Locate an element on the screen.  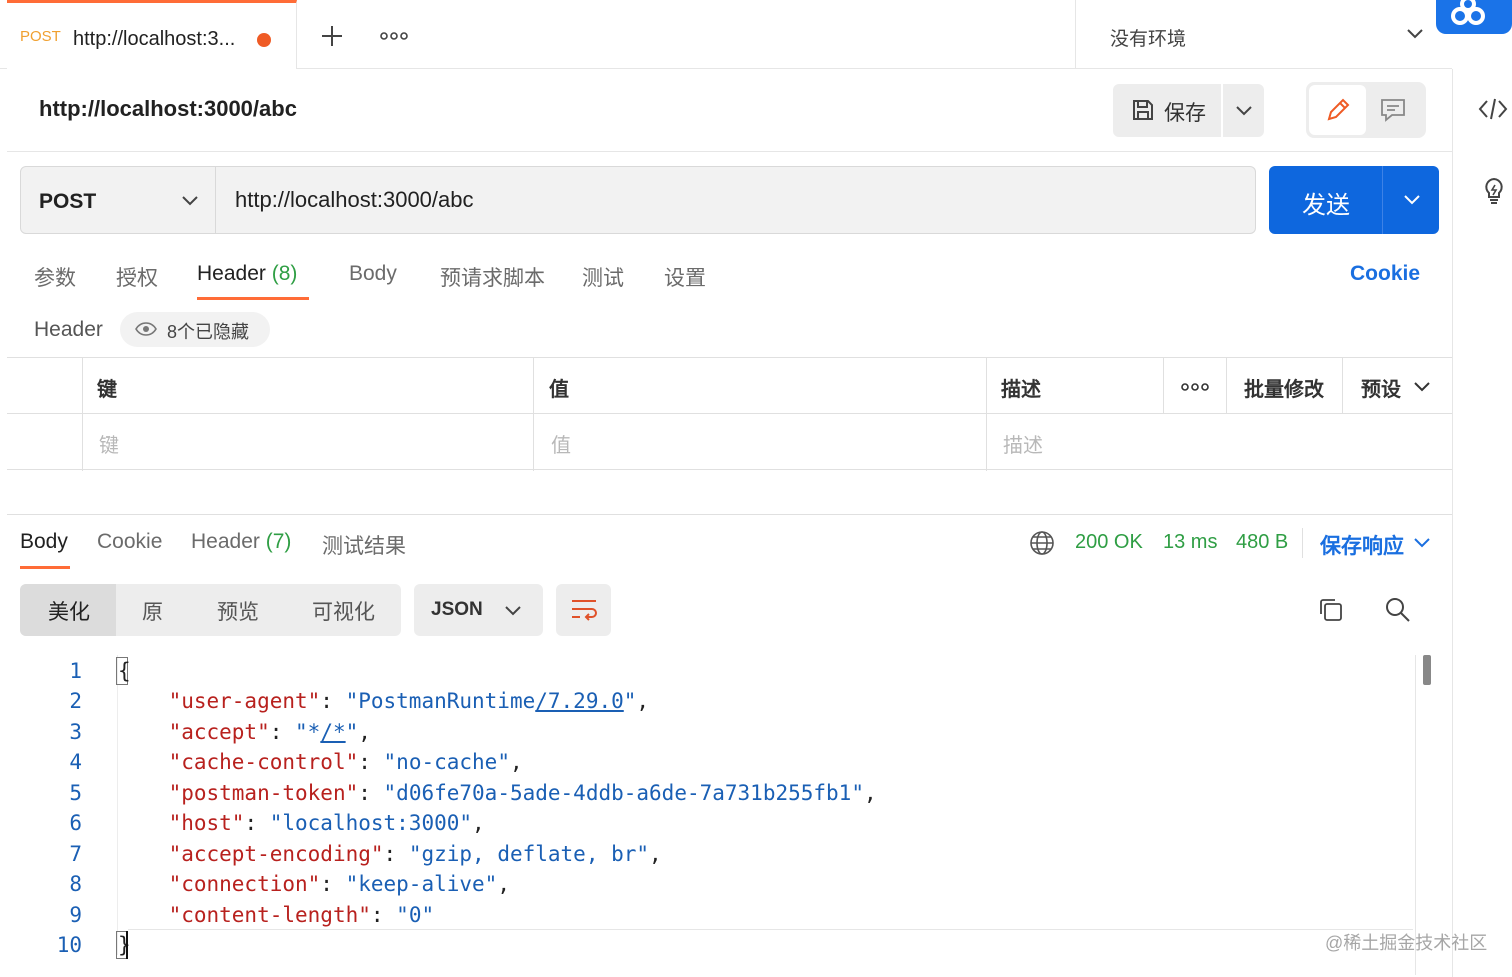
tab-method: POST is located at coordinates (40, 36).